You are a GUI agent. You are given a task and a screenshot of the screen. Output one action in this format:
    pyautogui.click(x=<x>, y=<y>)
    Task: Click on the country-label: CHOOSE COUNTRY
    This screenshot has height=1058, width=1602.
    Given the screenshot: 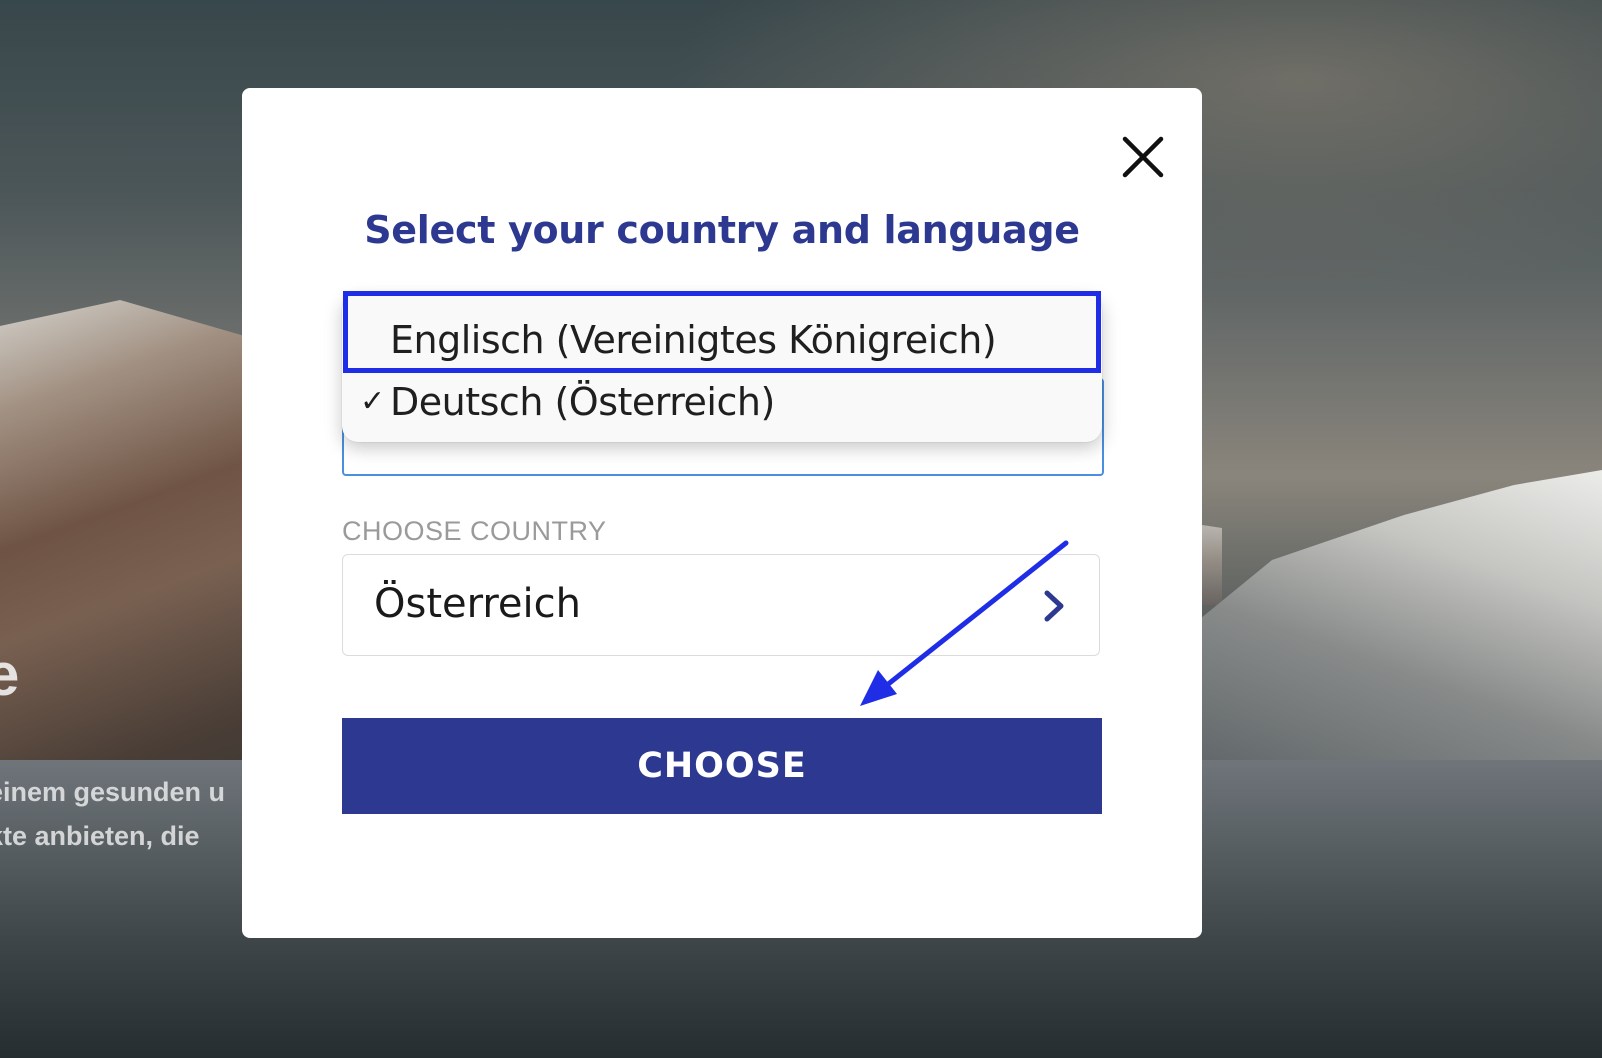 What is the action you would take?
    pyautogui.click(x=474, y=531)
    